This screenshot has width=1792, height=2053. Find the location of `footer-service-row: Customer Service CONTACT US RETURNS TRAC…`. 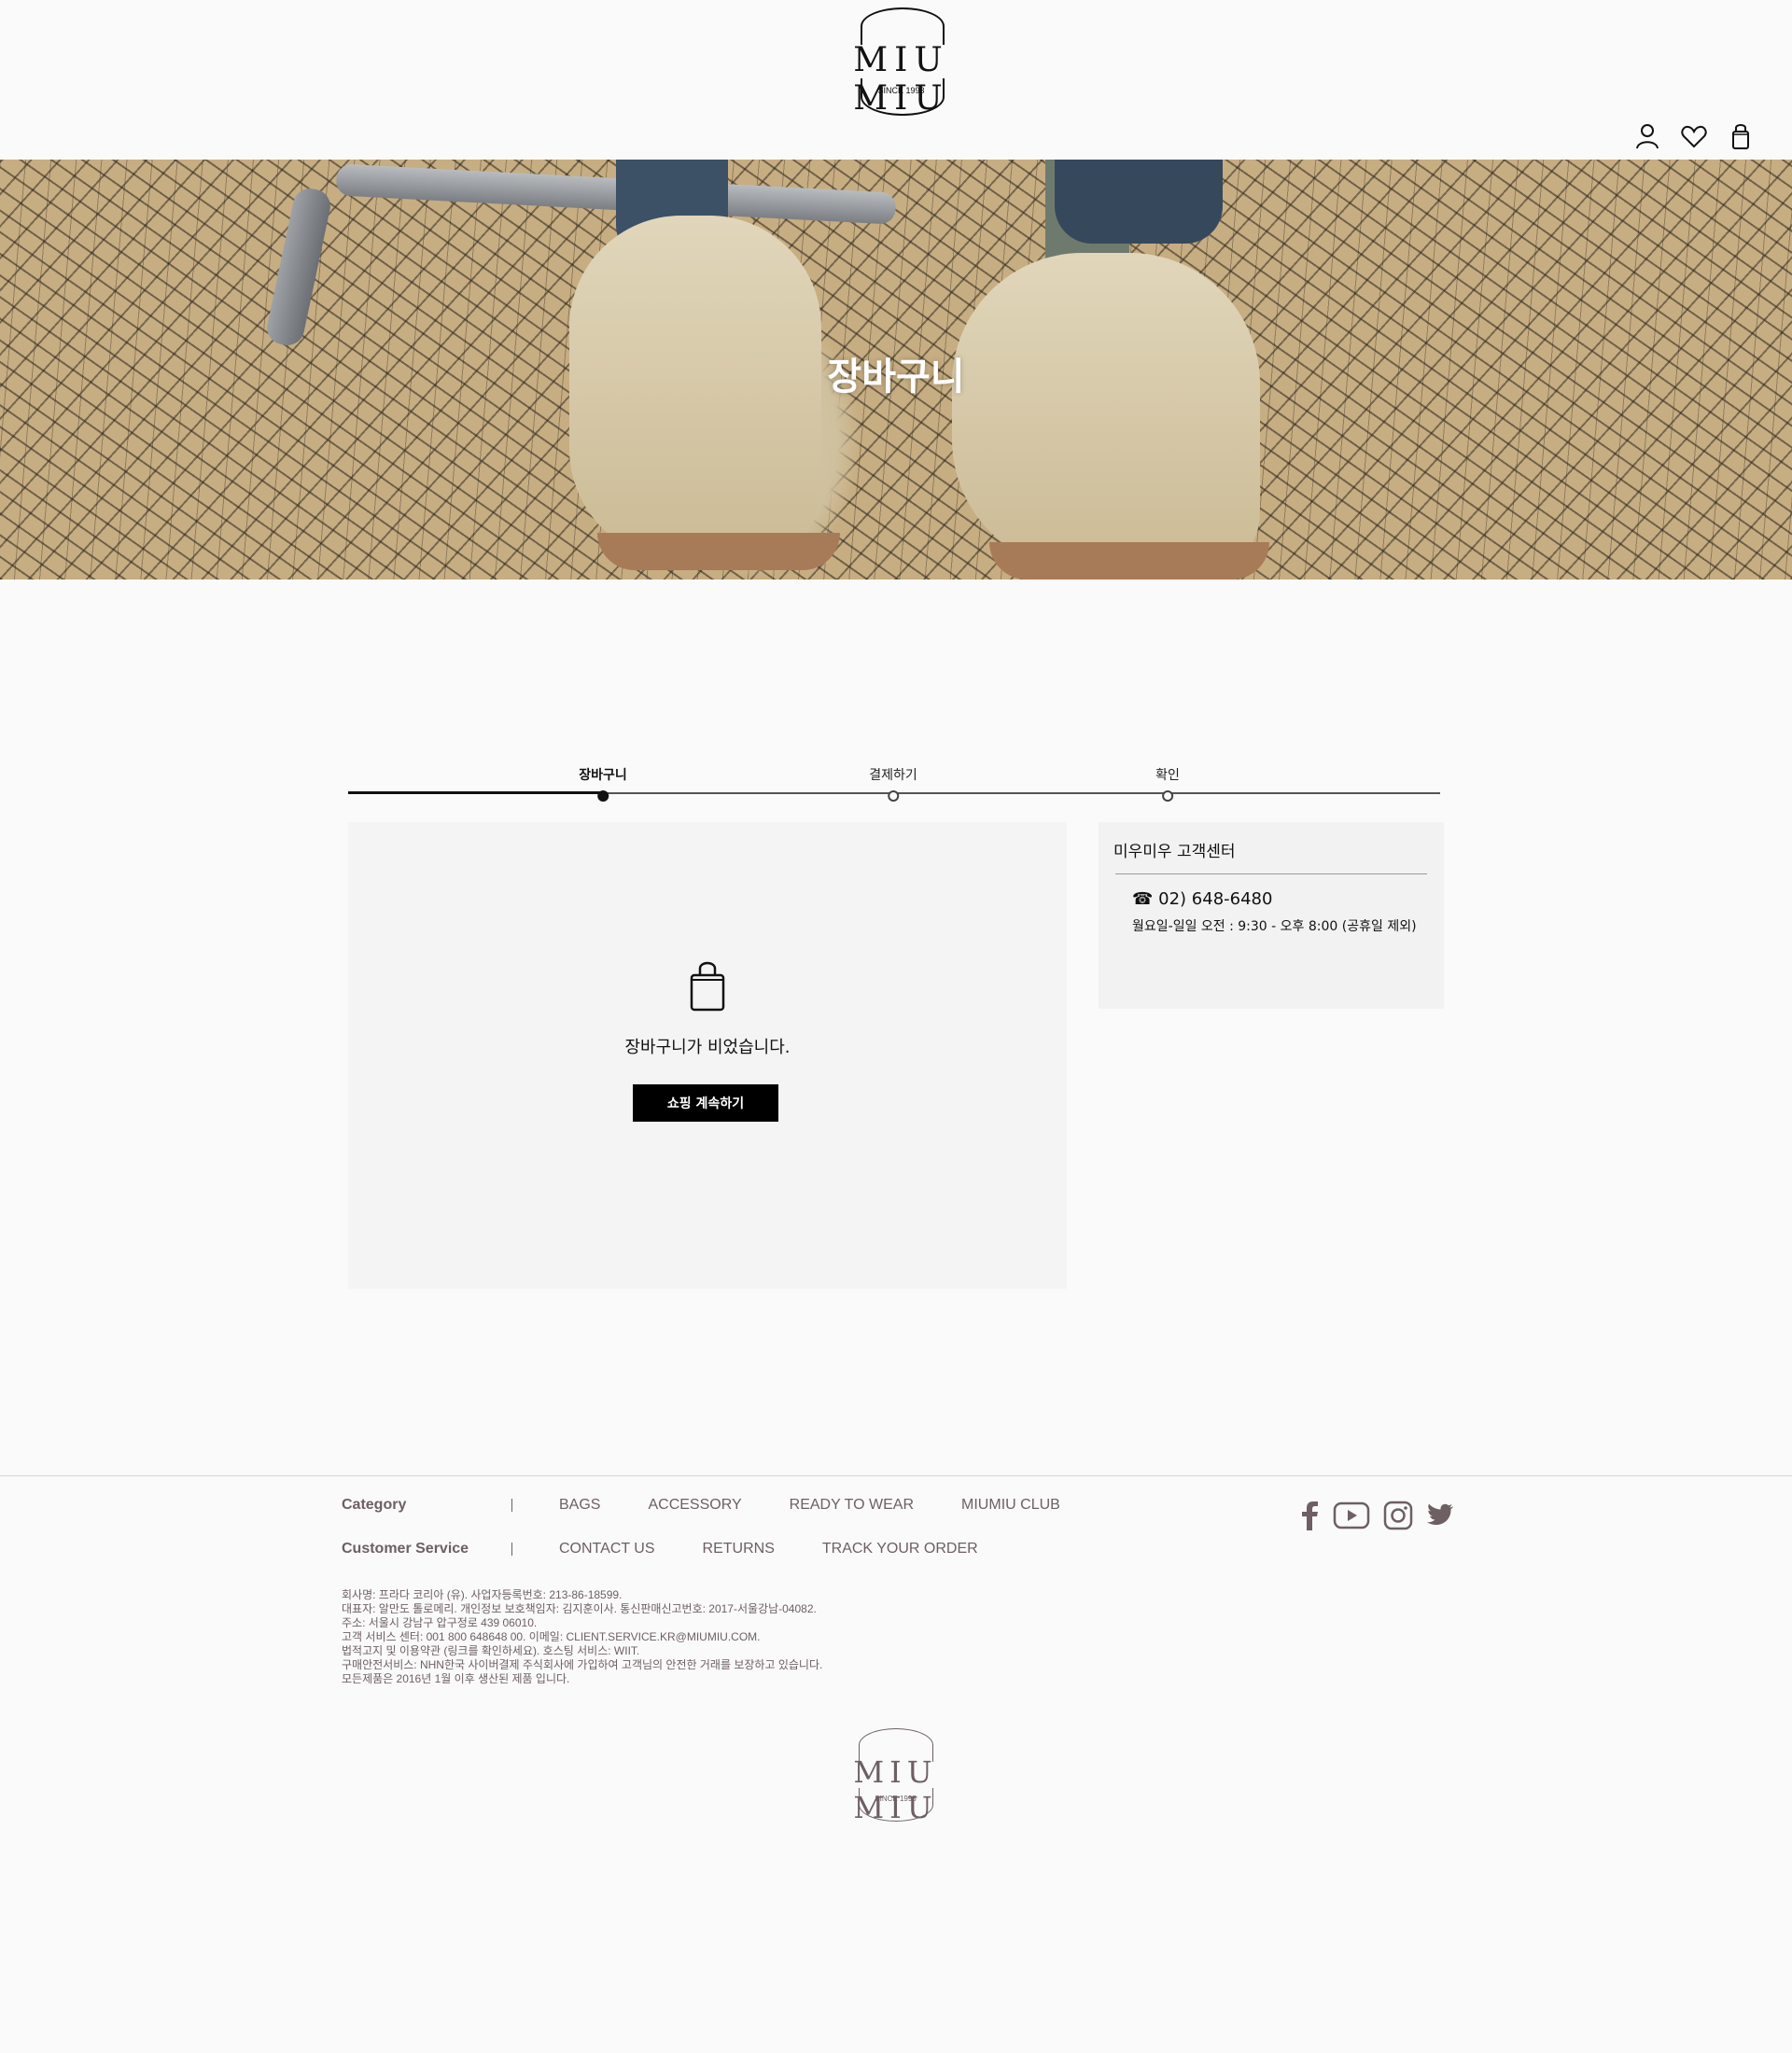

footer-service-row: Customer Service CONTACT US RETURNS TRAC… is located at coordinates (684, 1549).